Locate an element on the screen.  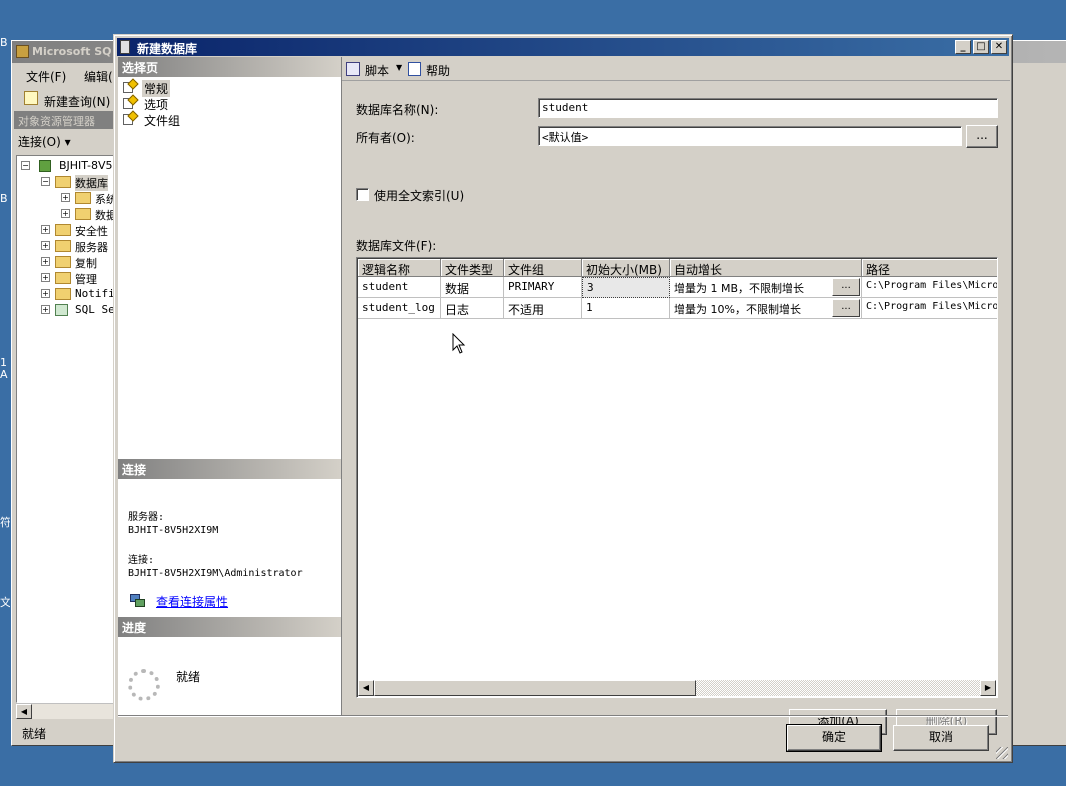
script-icon is located at coordinates (353, 69).